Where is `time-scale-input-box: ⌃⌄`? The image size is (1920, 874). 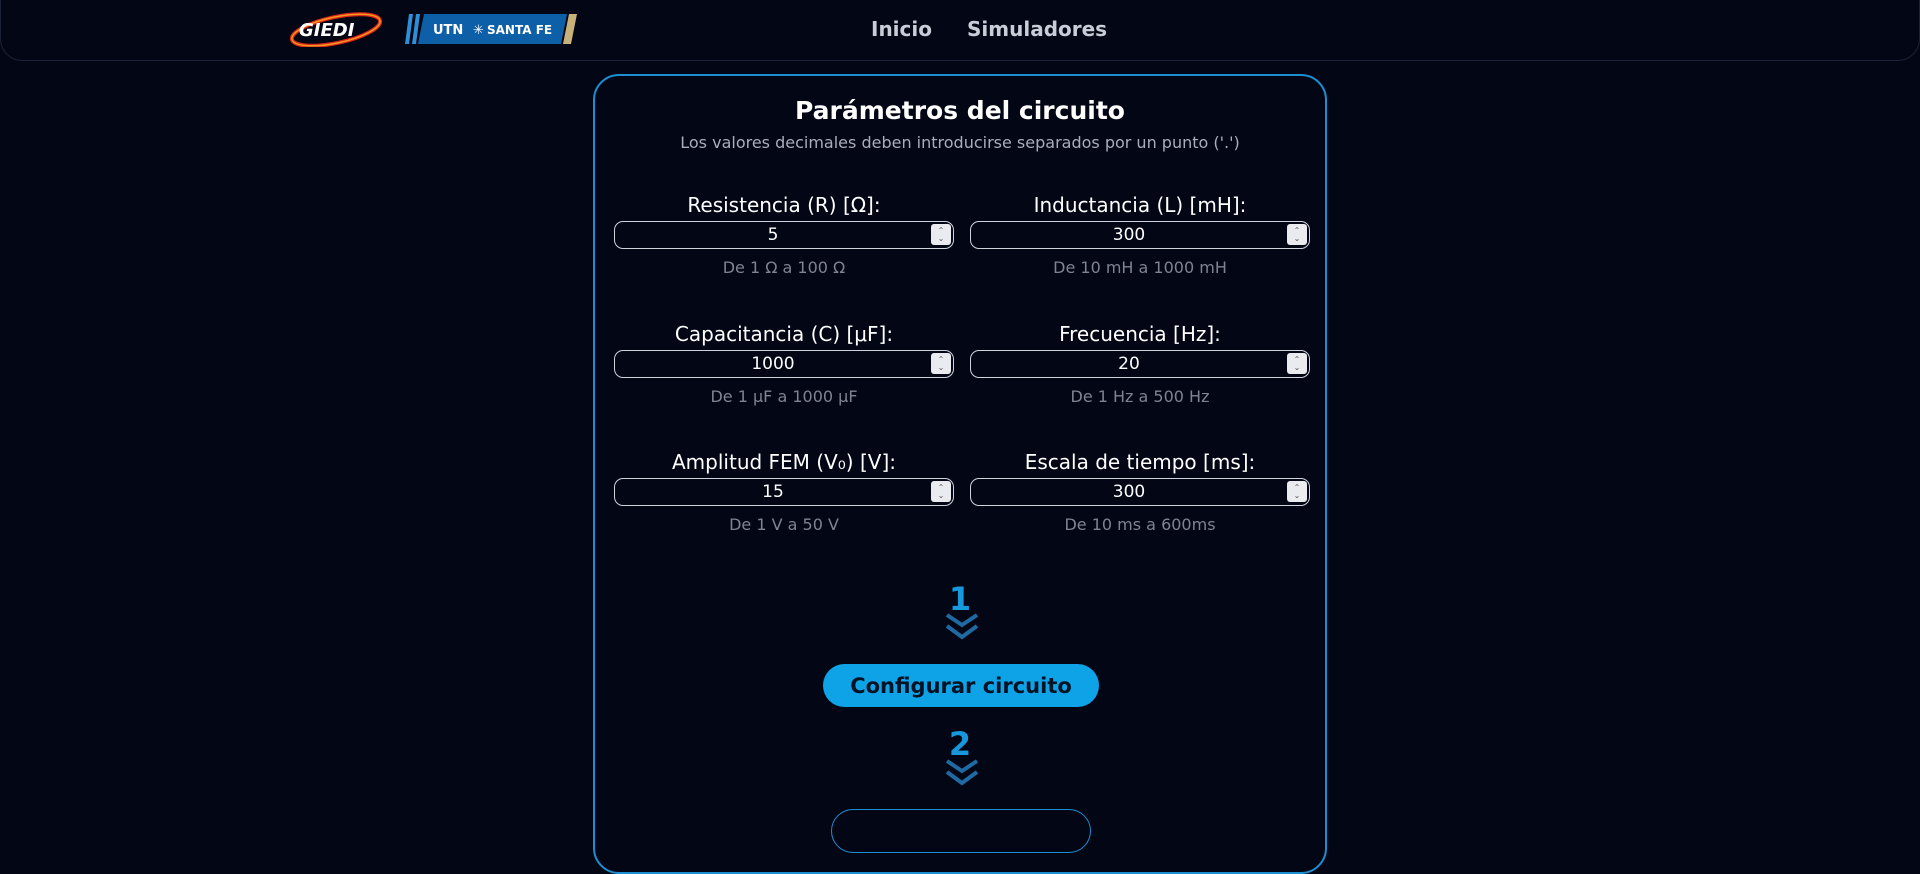
time-scale-input-box: ⌃⌄ is located at coordinates (1140, 492).